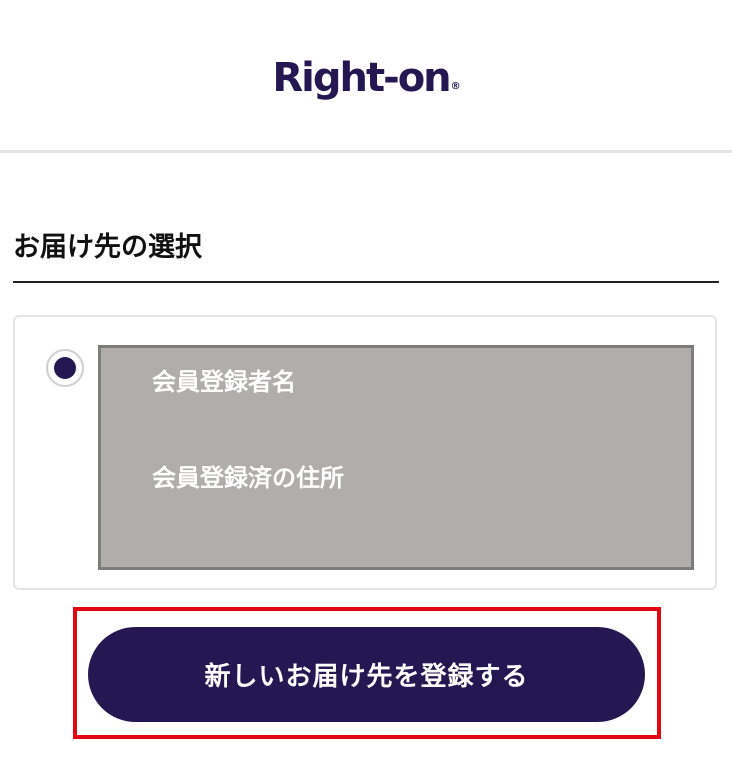 The height and width of the screenshot is (772, 732). What do you see at coordinates (366, 282) in the screenshot?
I see `title-divider` at bounding box center [366, 282].